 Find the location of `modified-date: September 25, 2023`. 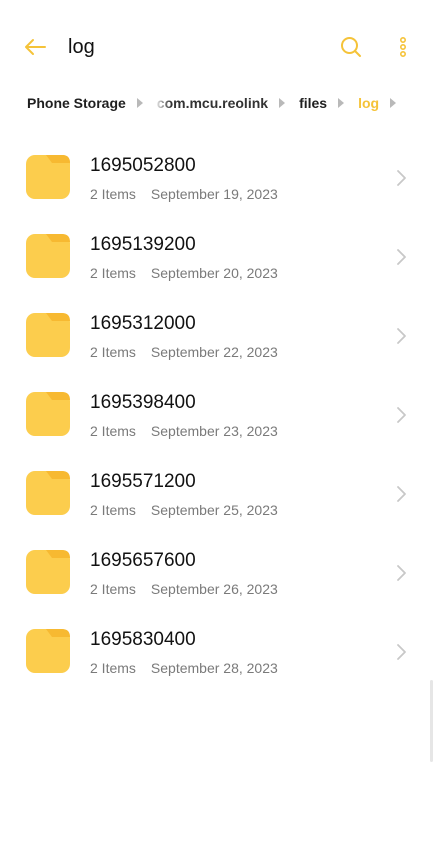

modified-date: September 25, 2023 is located at coordinates (214, 510).